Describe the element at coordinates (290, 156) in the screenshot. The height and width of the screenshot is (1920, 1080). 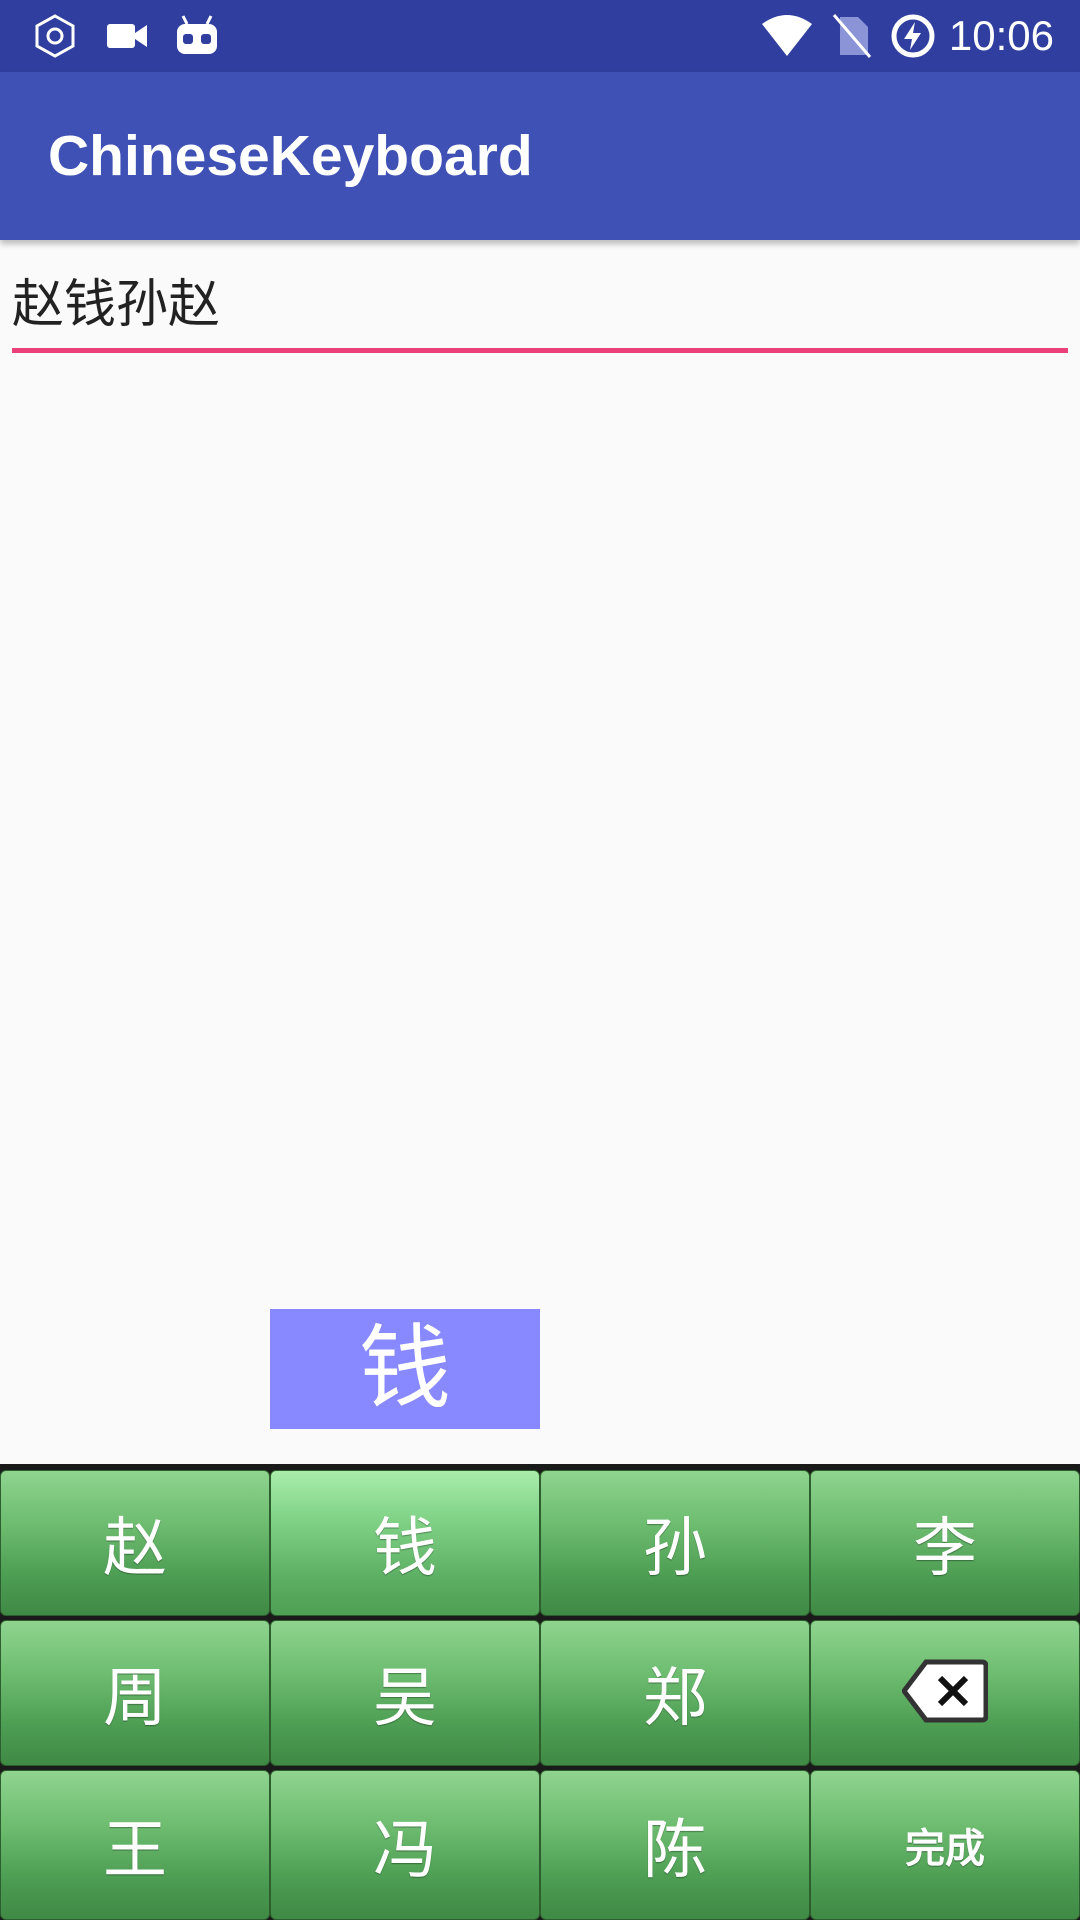
I see `app-title: ChineseKeyboard` at that location.